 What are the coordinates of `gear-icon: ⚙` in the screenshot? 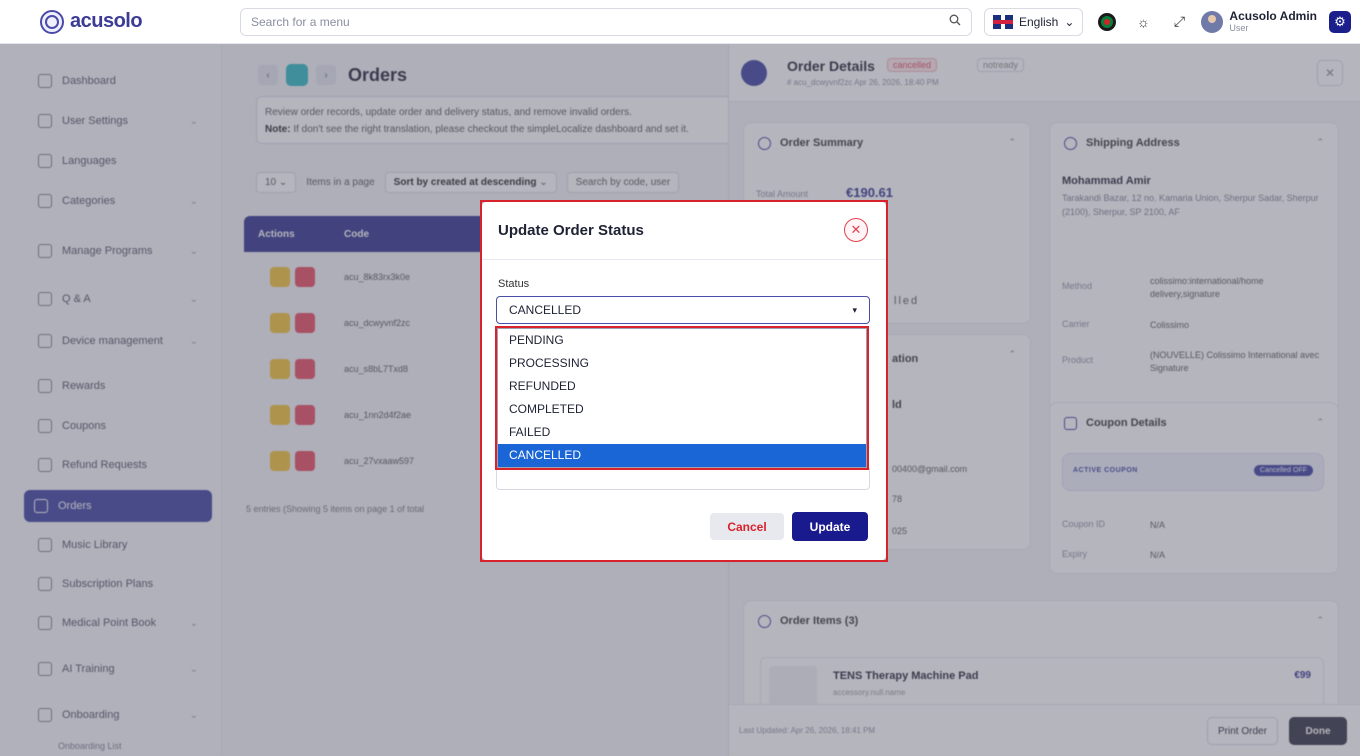 It's located at (1340, 21).